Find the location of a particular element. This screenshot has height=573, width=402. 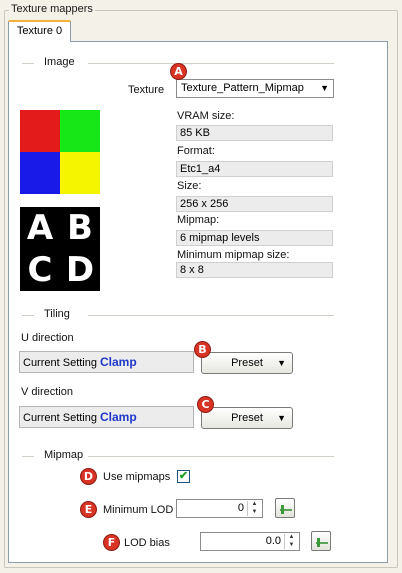

v-current-setting: Current Setting Clamp is located at coordinates (106, 417).